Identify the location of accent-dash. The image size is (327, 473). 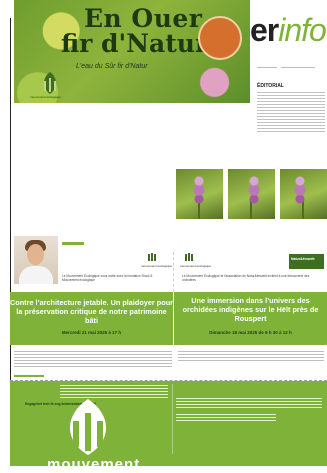
(73, 243).